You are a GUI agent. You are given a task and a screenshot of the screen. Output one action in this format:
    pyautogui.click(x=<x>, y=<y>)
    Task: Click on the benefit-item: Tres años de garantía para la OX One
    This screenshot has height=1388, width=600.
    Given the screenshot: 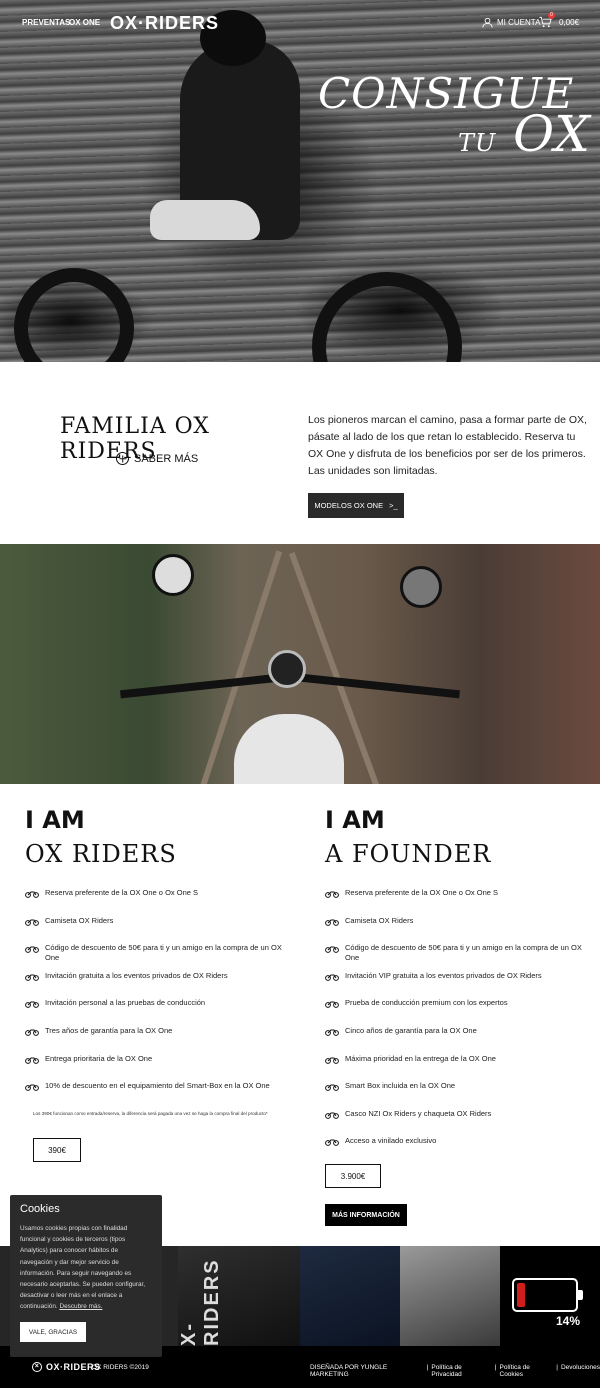 What is the action you would take?
    pyautogui.click(x=160, y=1040)
    